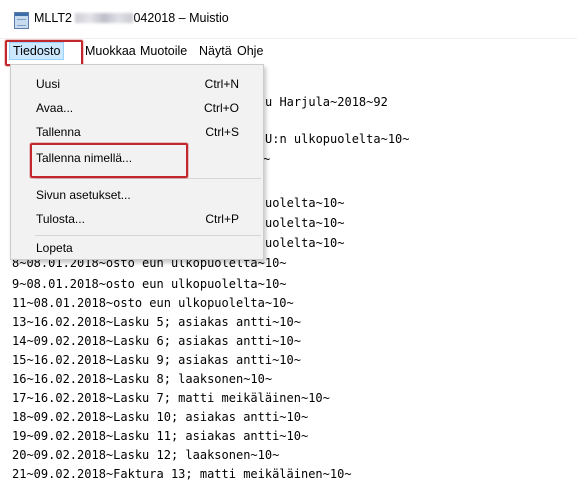 The width and height of the screenshot is (577, 503). I want to click on text-line: 20~09.02.2018~Lasku 12; laaksonen~10~, so click(146, 455).